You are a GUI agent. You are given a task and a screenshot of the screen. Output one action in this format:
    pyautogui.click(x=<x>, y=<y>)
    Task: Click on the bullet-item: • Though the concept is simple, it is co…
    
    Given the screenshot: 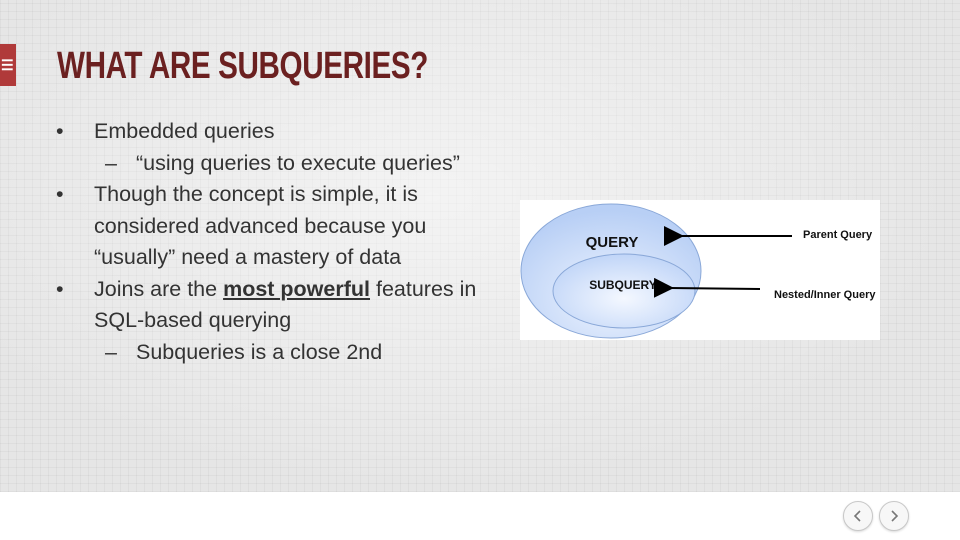 What is the action you would take?
    pyautogui.click(x=276, y=226)
    